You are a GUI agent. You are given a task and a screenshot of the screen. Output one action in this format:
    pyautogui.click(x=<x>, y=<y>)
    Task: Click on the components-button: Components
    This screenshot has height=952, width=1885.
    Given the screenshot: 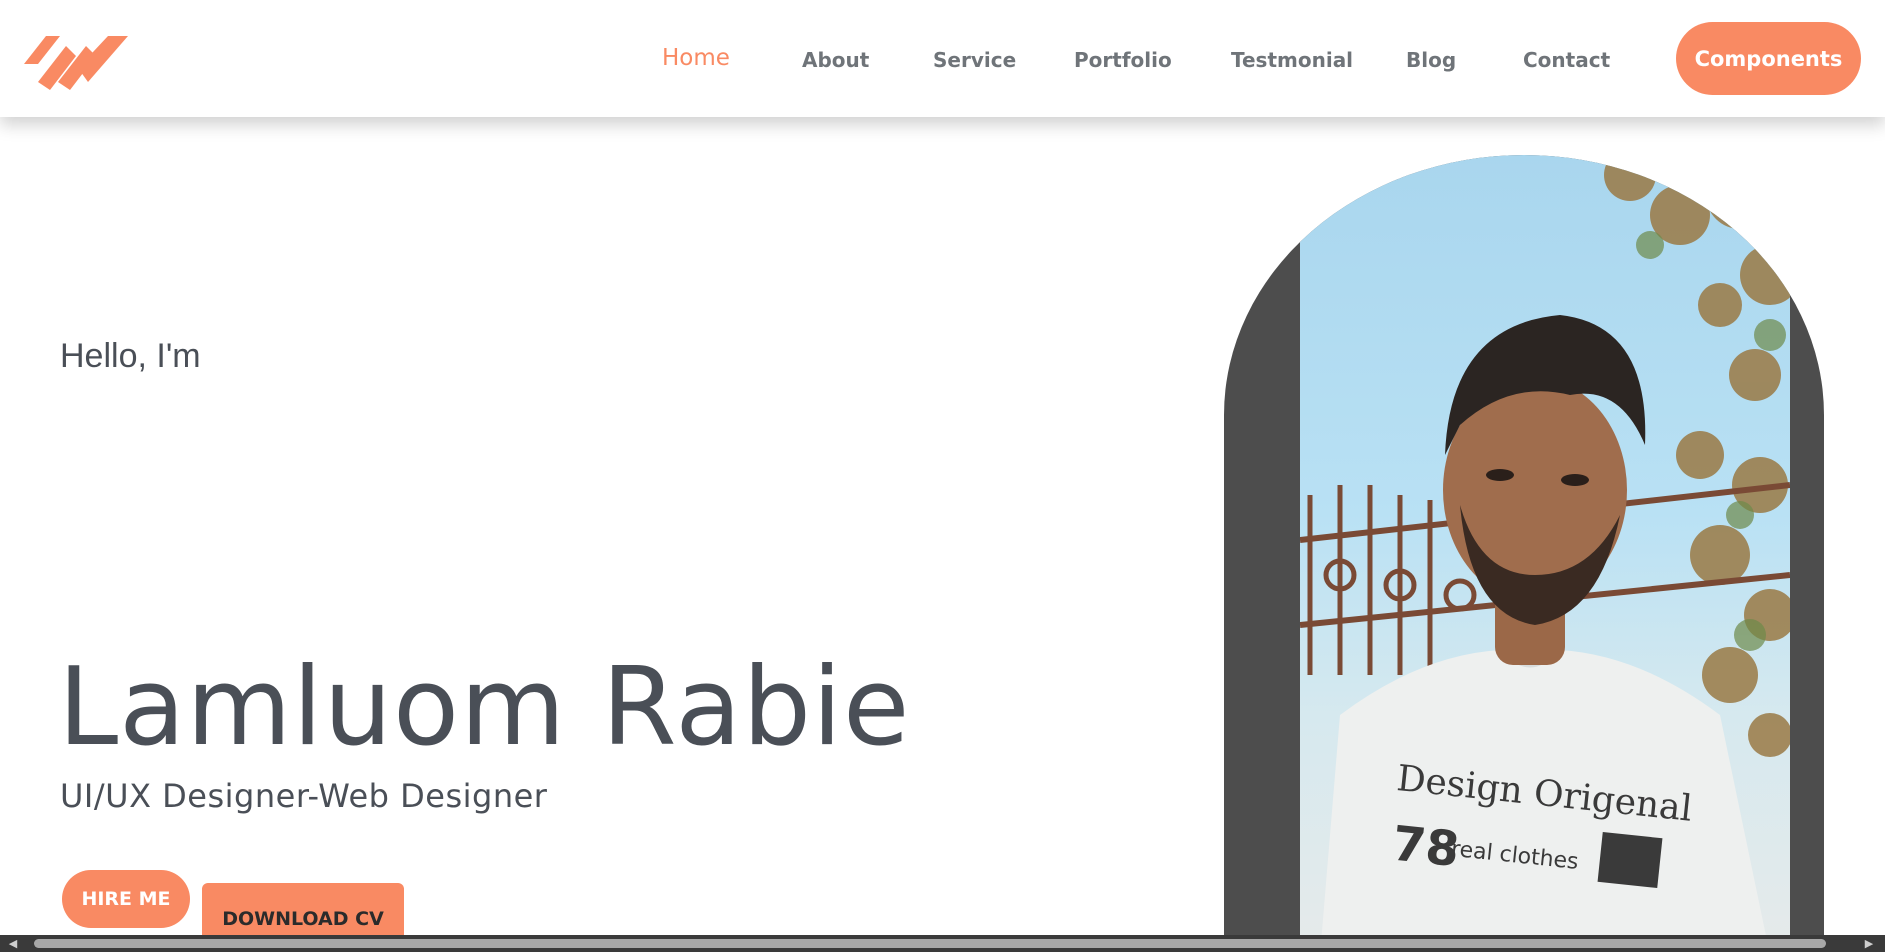 What is the action you would take?
    pyautogui.click(x=1768, y=58)
    